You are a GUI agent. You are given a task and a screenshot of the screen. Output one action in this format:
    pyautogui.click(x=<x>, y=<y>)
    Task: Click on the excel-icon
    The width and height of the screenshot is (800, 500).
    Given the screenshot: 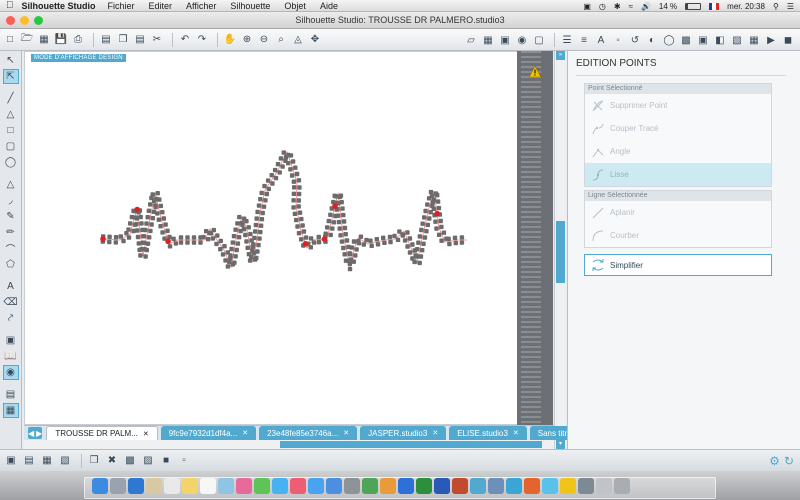 What is the action you would take?
    pyautogui.click(x=424, y=486)
    